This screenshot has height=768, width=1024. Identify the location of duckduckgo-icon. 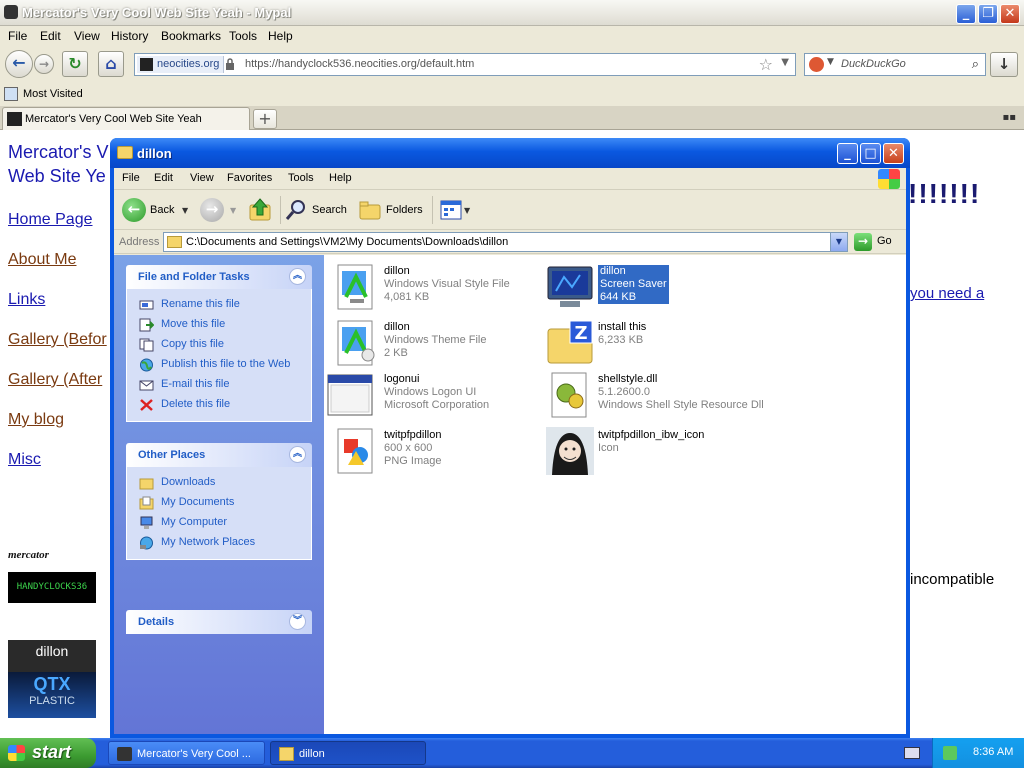
(816, 64).